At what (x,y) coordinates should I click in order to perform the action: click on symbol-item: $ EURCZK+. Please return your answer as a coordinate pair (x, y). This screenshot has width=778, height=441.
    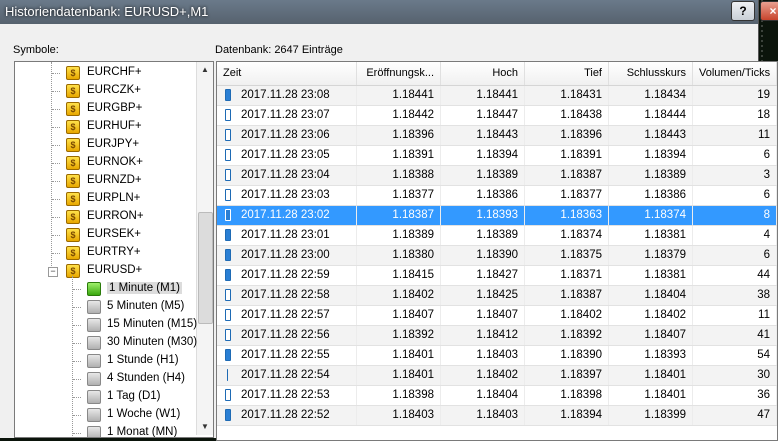
    Looking at the image, I should click on (105, 91).